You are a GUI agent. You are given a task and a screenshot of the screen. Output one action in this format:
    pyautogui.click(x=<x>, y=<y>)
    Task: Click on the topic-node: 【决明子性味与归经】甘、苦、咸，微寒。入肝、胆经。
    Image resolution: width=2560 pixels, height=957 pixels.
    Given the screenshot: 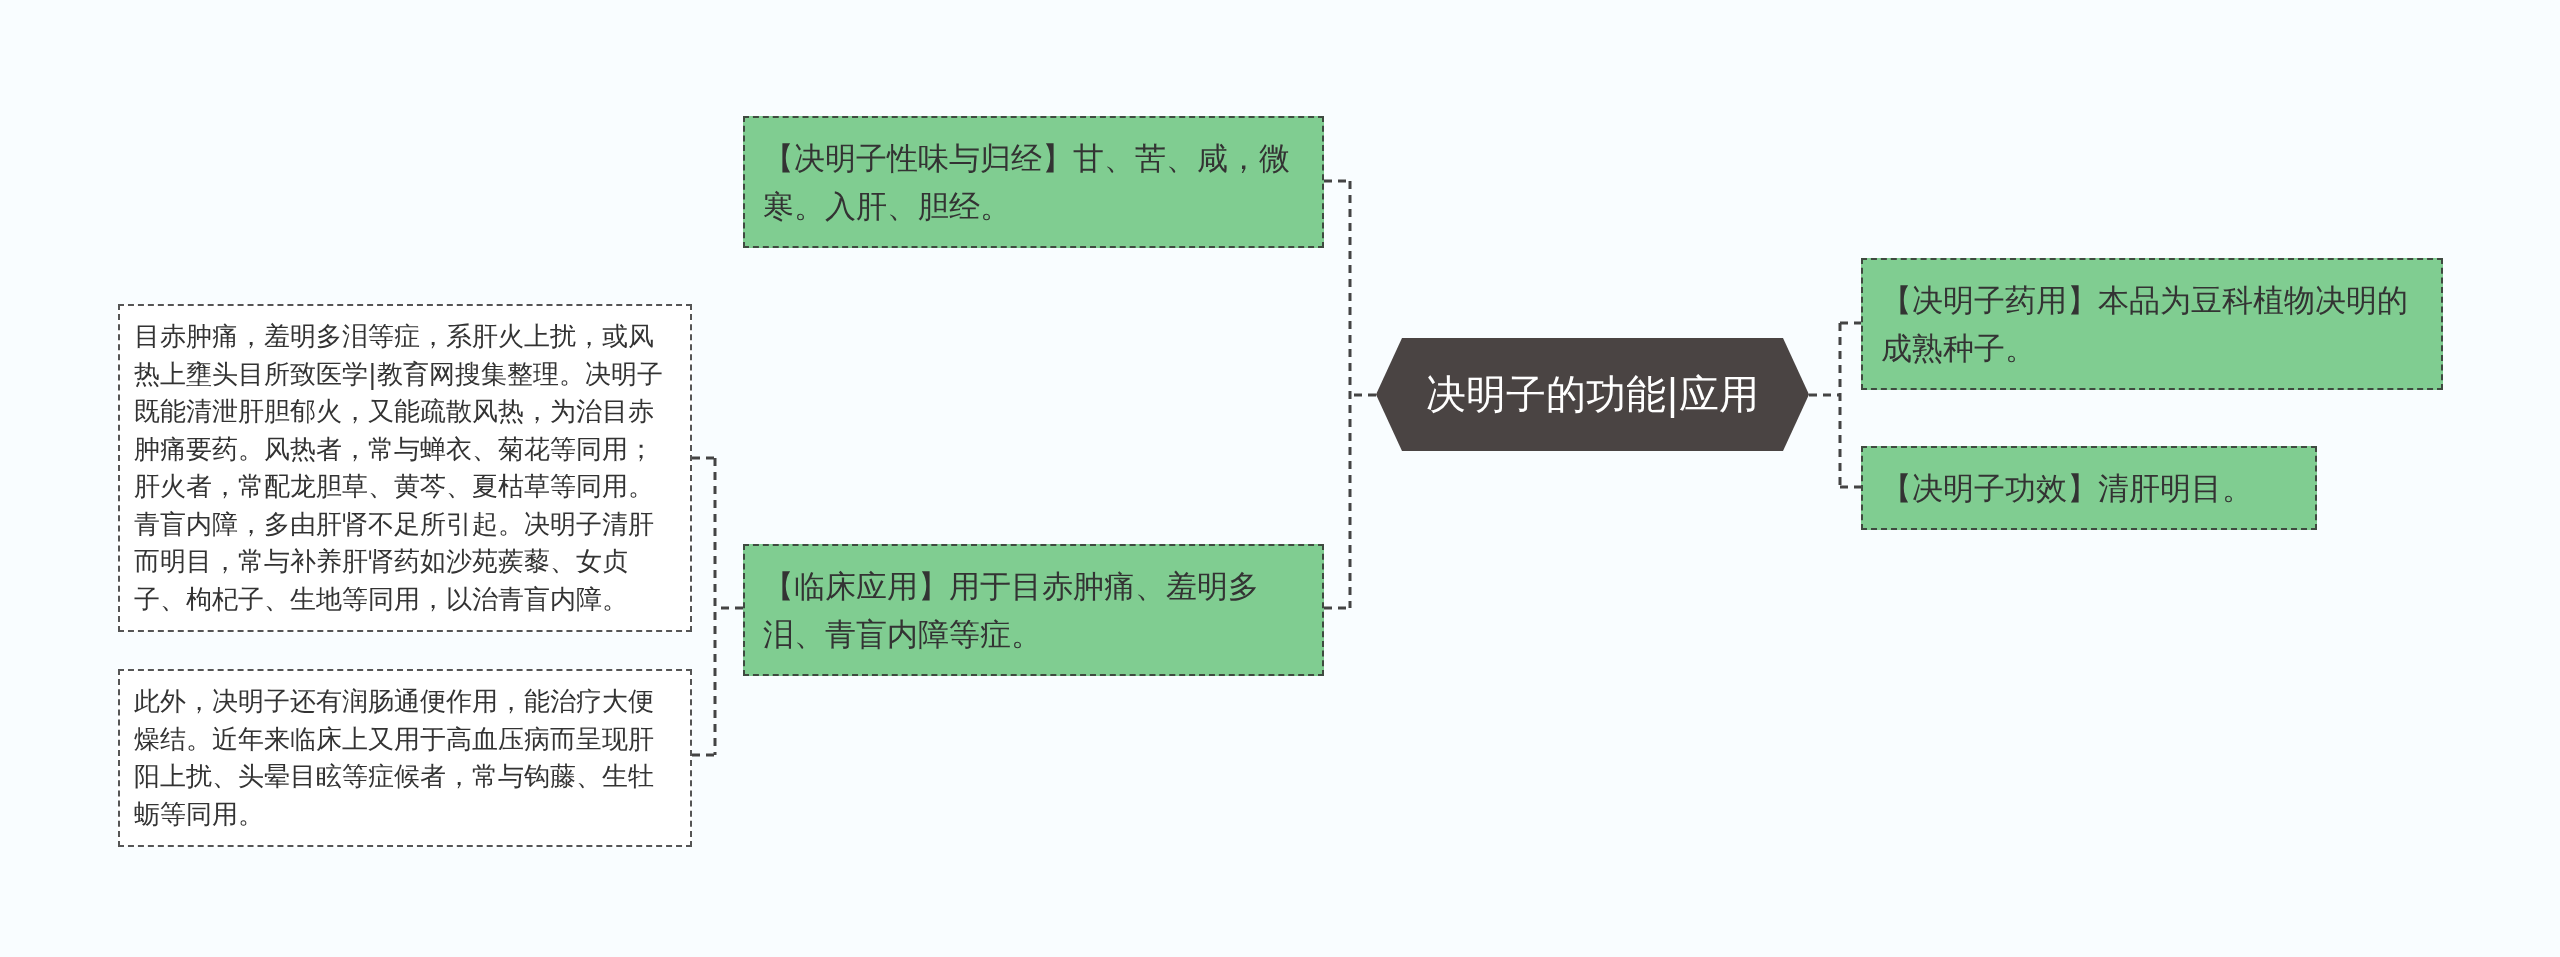 What is the action you would take?
    pyautogui.click(x=1033, y=182)
    